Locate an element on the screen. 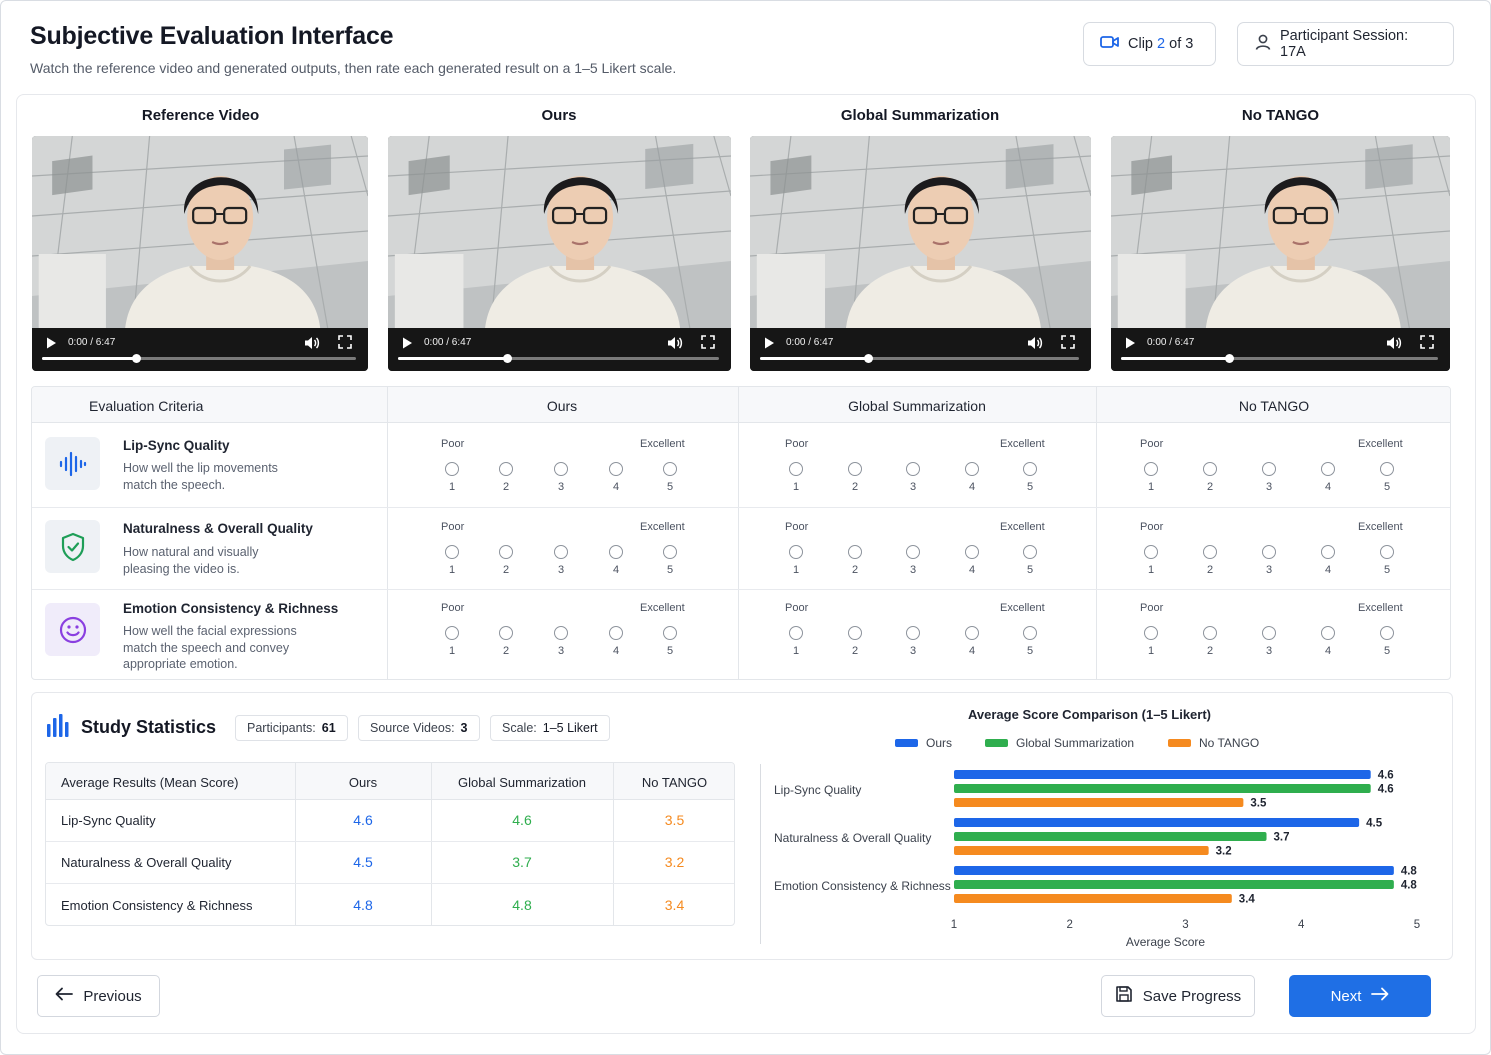 This screenshot has height=1055, width=1491. results-value-notango: 3.5 is located at coordinates (674, 820).